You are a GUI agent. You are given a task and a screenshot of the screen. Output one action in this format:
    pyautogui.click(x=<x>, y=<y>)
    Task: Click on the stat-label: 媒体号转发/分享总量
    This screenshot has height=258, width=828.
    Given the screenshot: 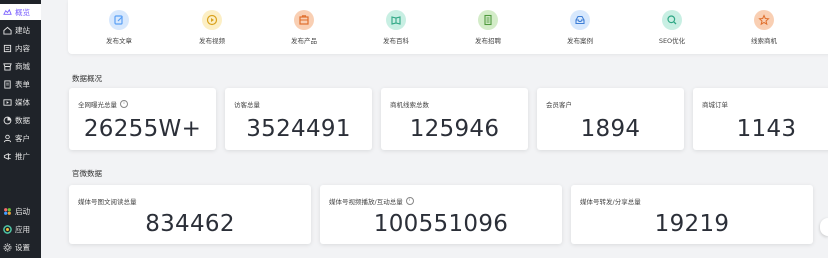 What is the action you would take?
    pyautogui.click(x=610, y=202)
    